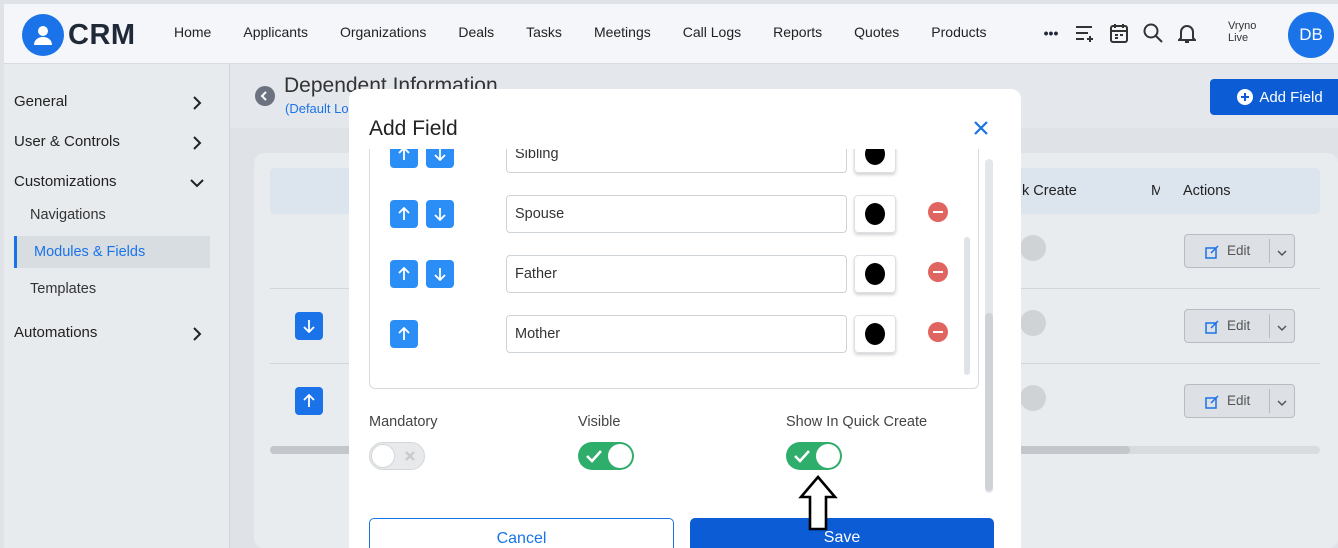  What do you see at coordinates (413, 128) in the screenshot?
I see `modal-title: Add Field` at bounding box center [413, 128].